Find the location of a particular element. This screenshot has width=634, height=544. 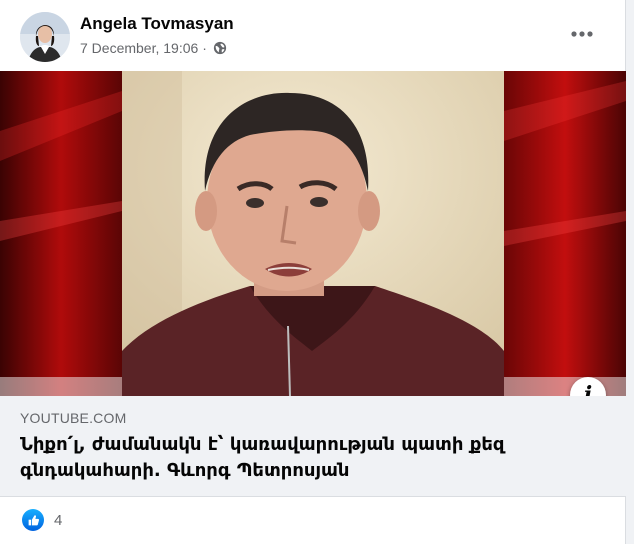

avatar is located at coordinates (45, 37).